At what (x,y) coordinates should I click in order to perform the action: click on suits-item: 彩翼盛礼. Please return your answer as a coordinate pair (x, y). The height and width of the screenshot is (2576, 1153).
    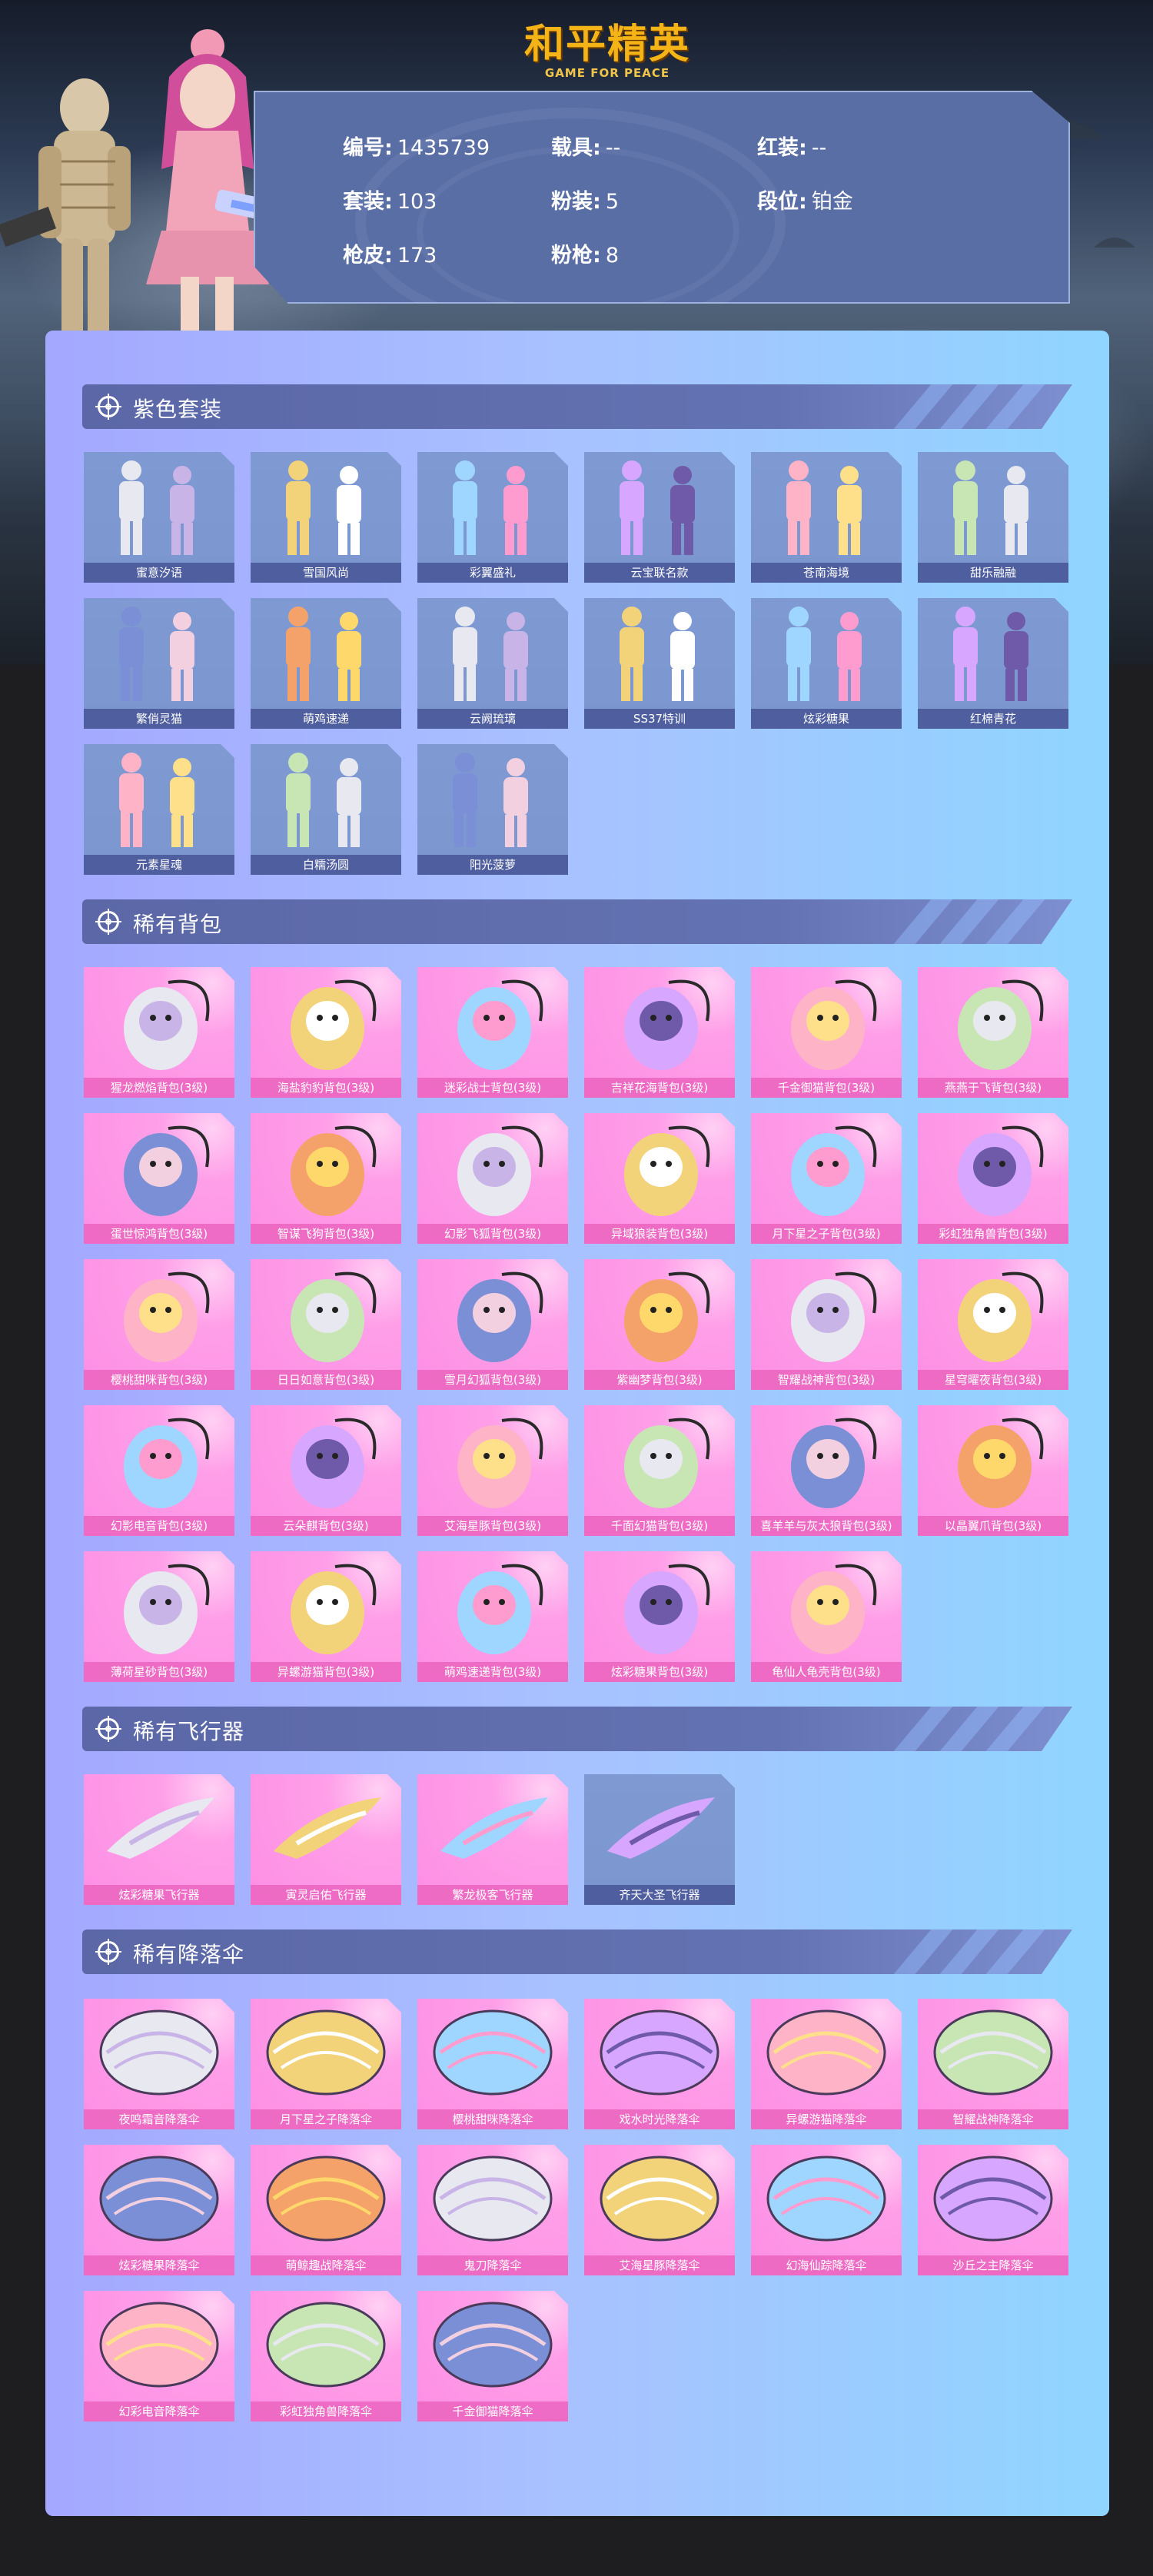
    Looking at the image, I should click on (493, 517).